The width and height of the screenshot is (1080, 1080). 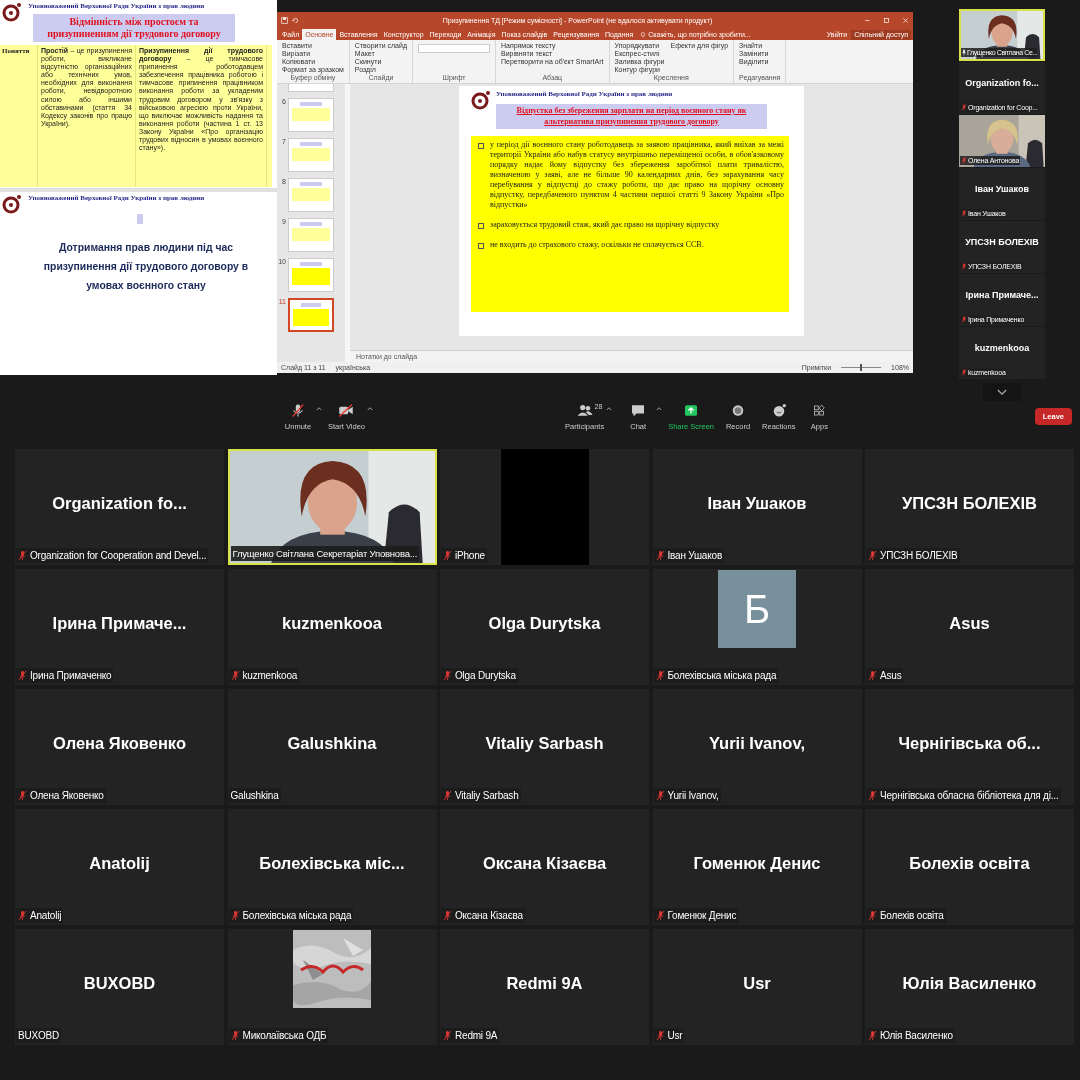 I want to click on participant-label: BUXOBD, so click(x=39, y=1035).